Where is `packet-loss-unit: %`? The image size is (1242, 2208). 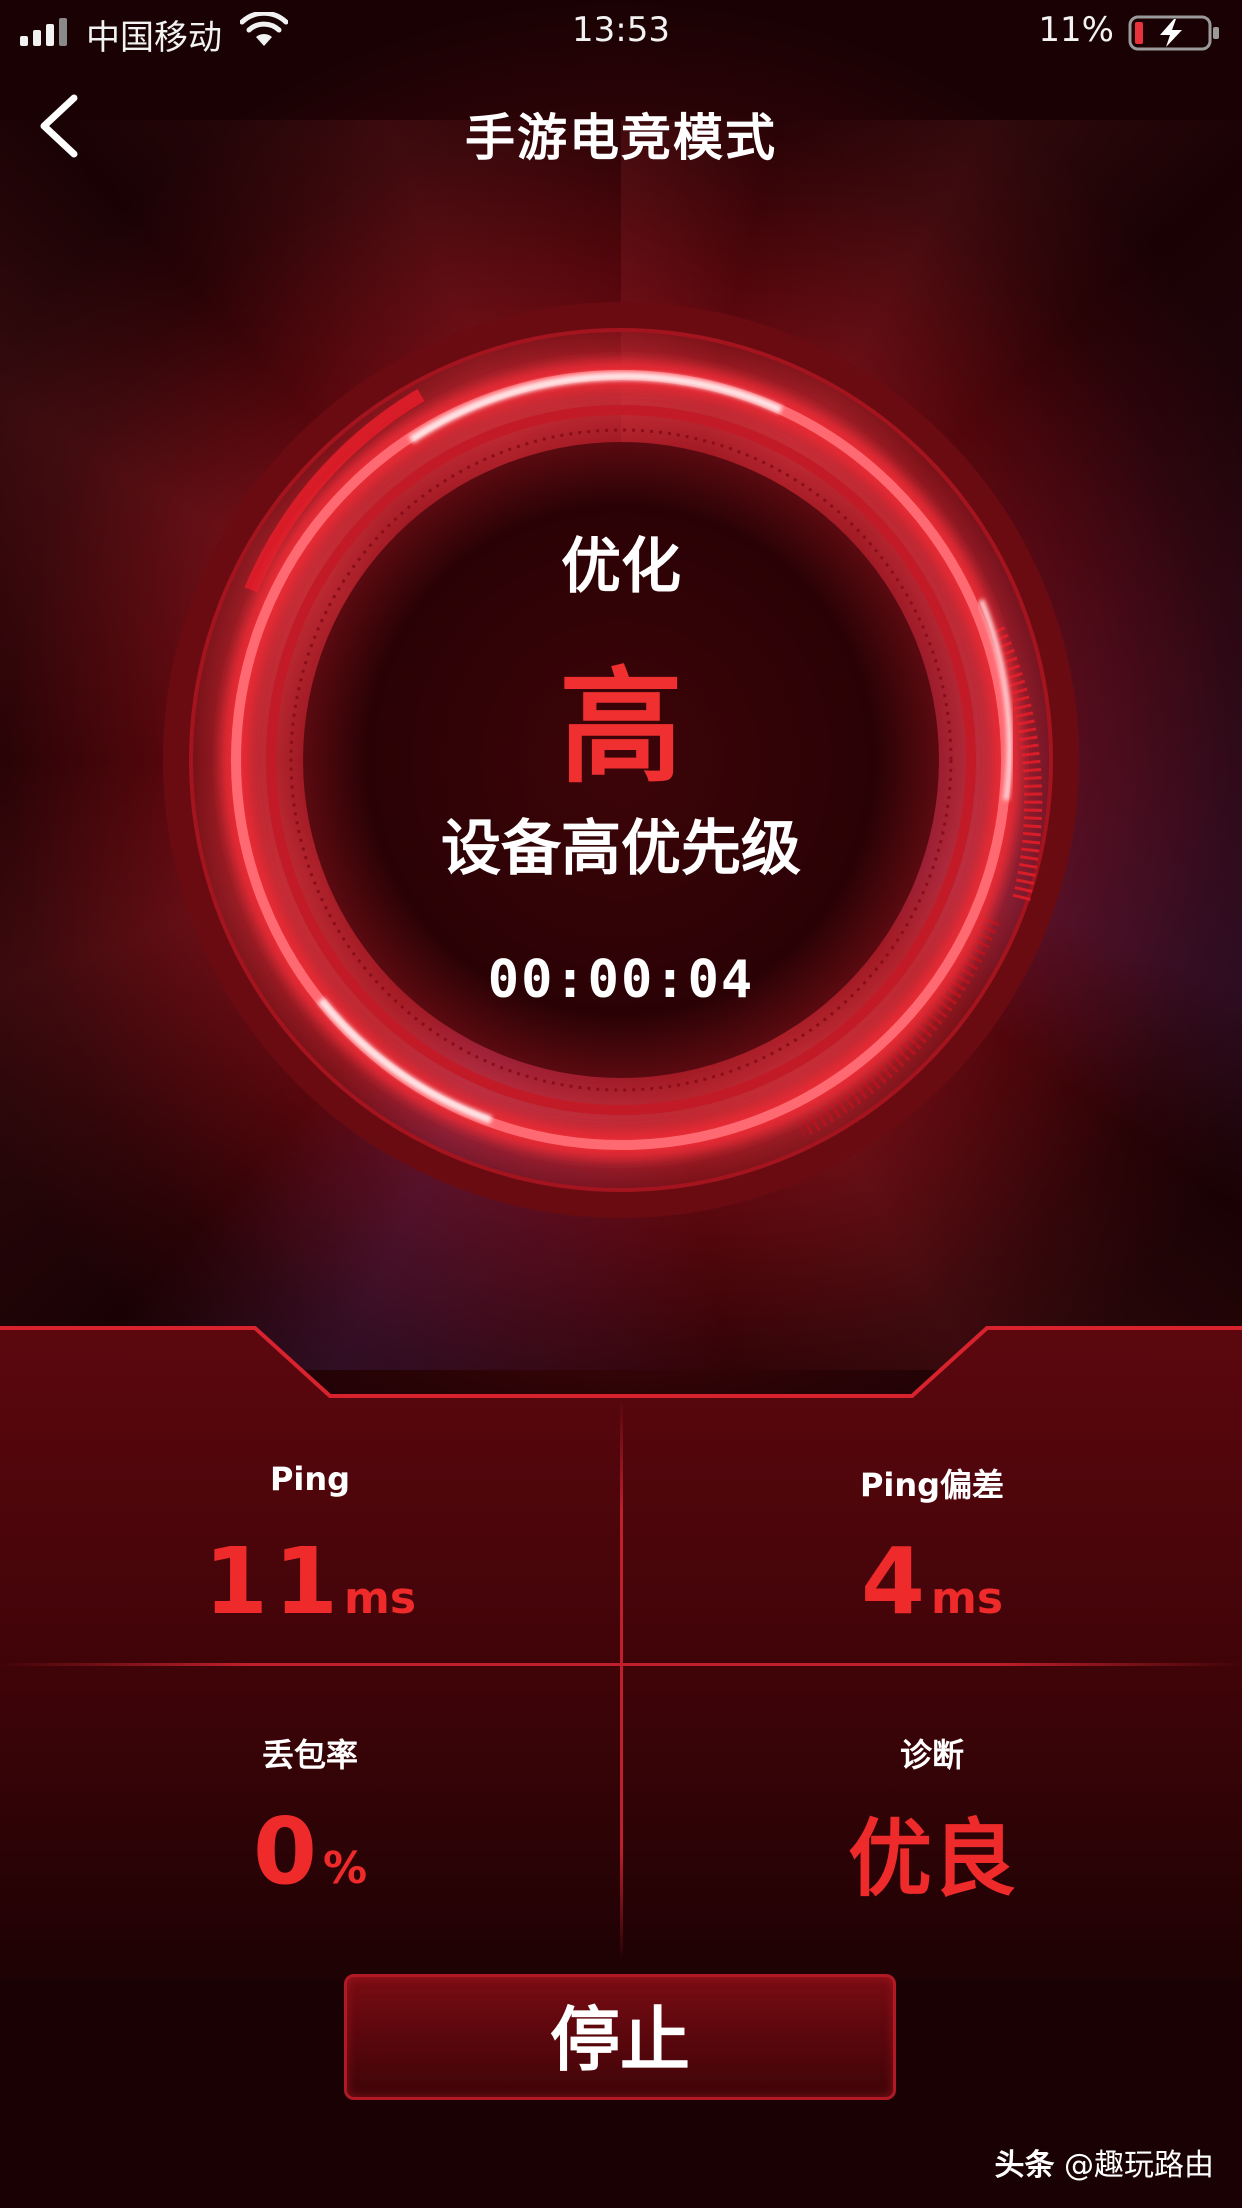
packet-loss-unit: % is located at coordinates (345, 1868).